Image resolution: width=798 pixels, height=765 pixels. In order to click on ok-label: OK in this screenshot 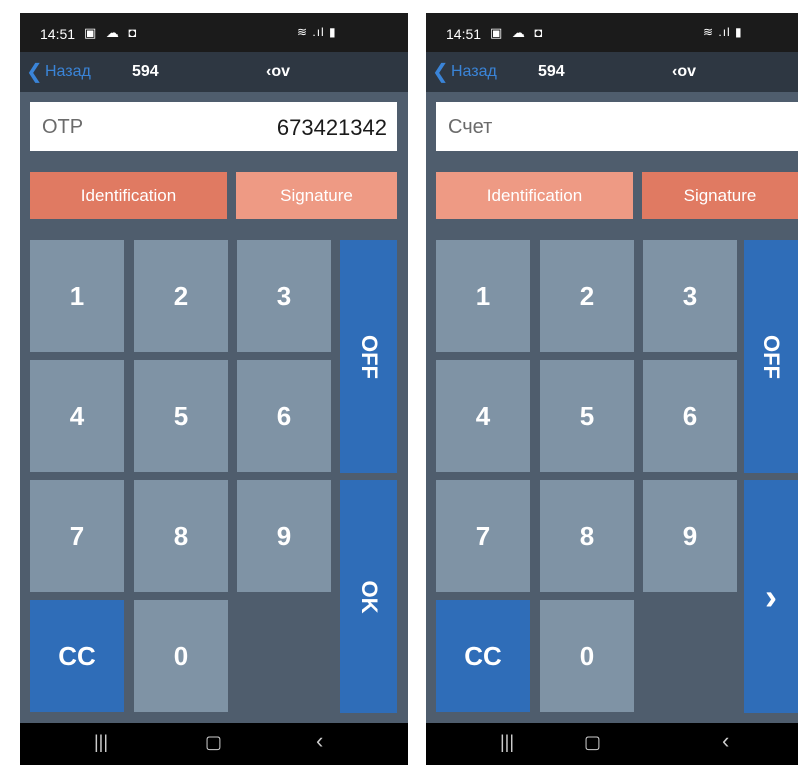, I will do `click(369, 596)`.